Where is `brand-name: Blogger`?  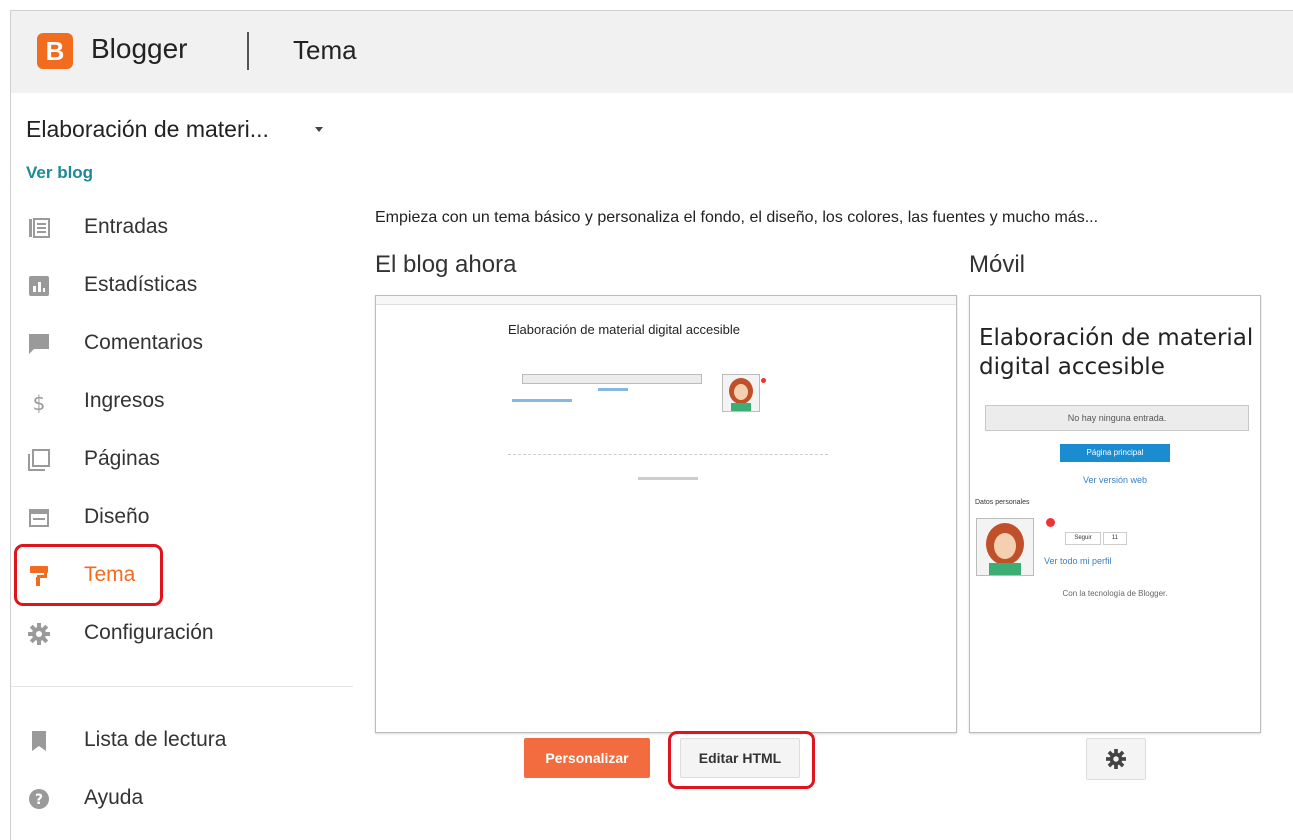 brand-name: Blogger is located at coordinates (139, 49).